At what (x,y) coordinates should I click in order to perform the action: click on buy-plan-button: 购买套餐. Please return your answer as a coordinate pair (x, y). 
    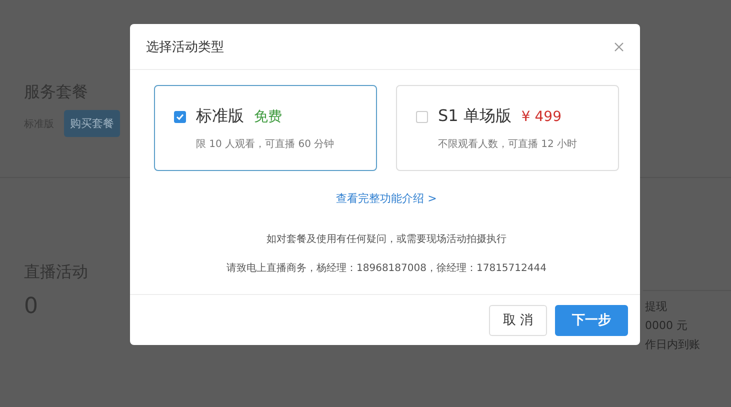
    Looking at the image, I should click on (92, 123).